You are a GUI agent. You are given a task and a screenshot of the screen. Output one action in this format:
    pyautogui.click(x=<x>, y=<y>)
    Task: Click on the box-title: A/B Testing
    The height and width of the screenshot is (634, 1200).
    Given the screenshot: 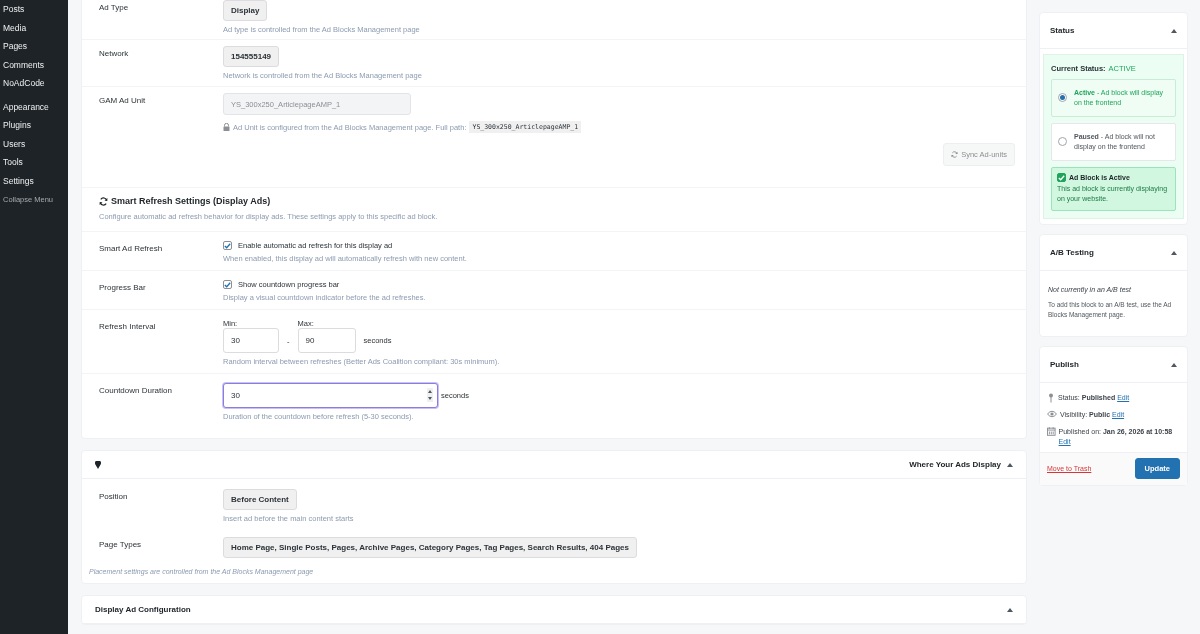 What is the action you would take?
    pyautogui.click(x=1072, y=252)
    